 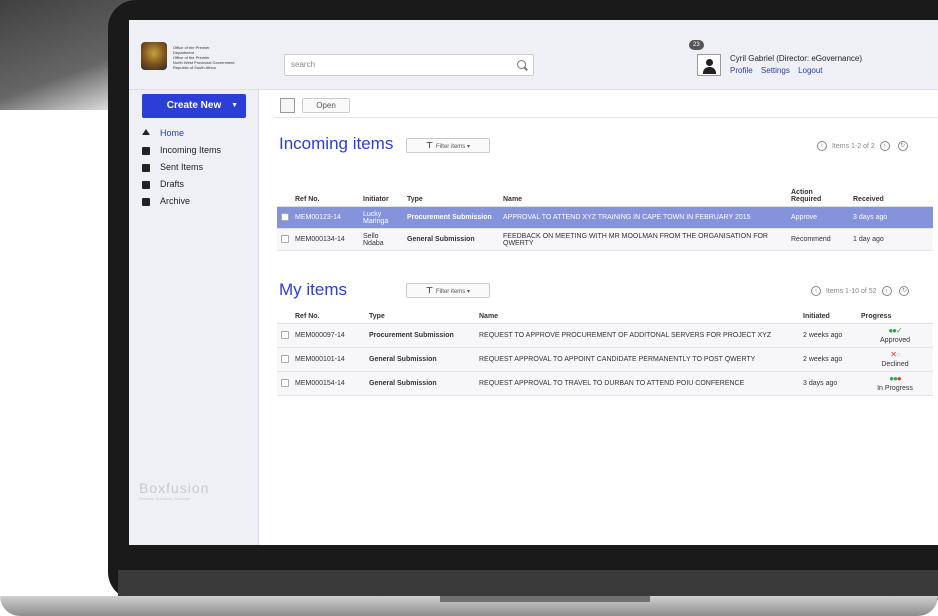 What do you see at coordinates (194, 106) in the screenshot?
I see `create-new-button: Create New ▼` at bounding box center [194, 106].